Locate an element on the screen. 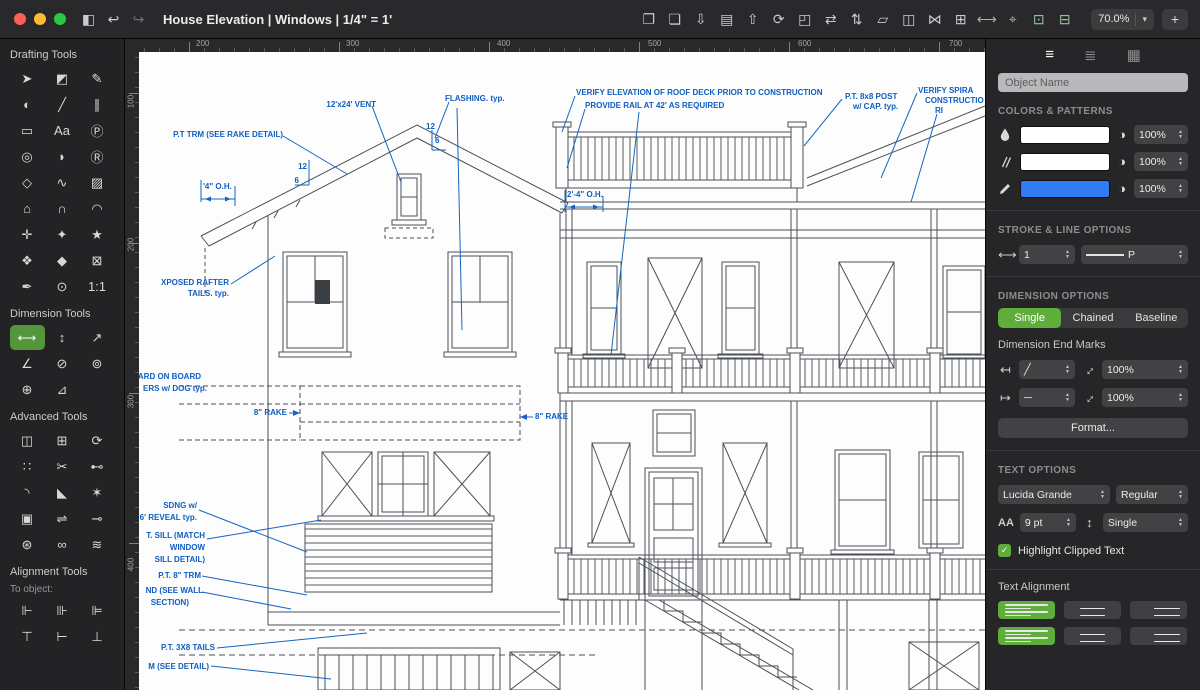 This screenshot has width=1200, height=690. fill-color-swatch is located at coordinates (1065, 134).